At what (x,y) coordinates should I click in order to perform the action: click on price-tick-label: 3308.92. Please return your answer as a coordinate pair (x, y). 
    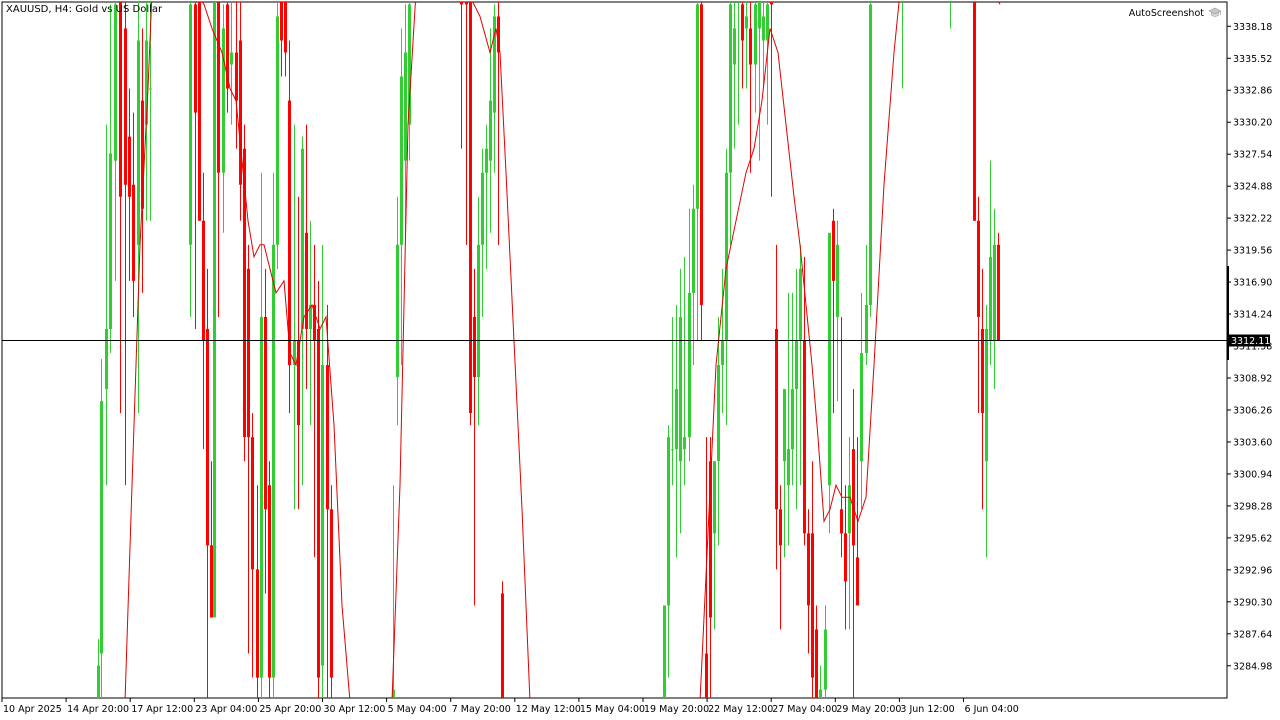
    Looking at the image, I should click on (1252, 379).